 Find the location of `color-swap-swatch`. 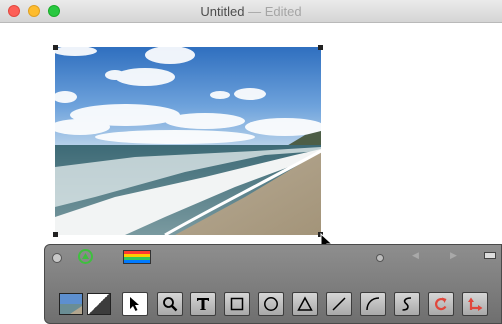

color-swap-swatch is located at coordinates (99, 304).